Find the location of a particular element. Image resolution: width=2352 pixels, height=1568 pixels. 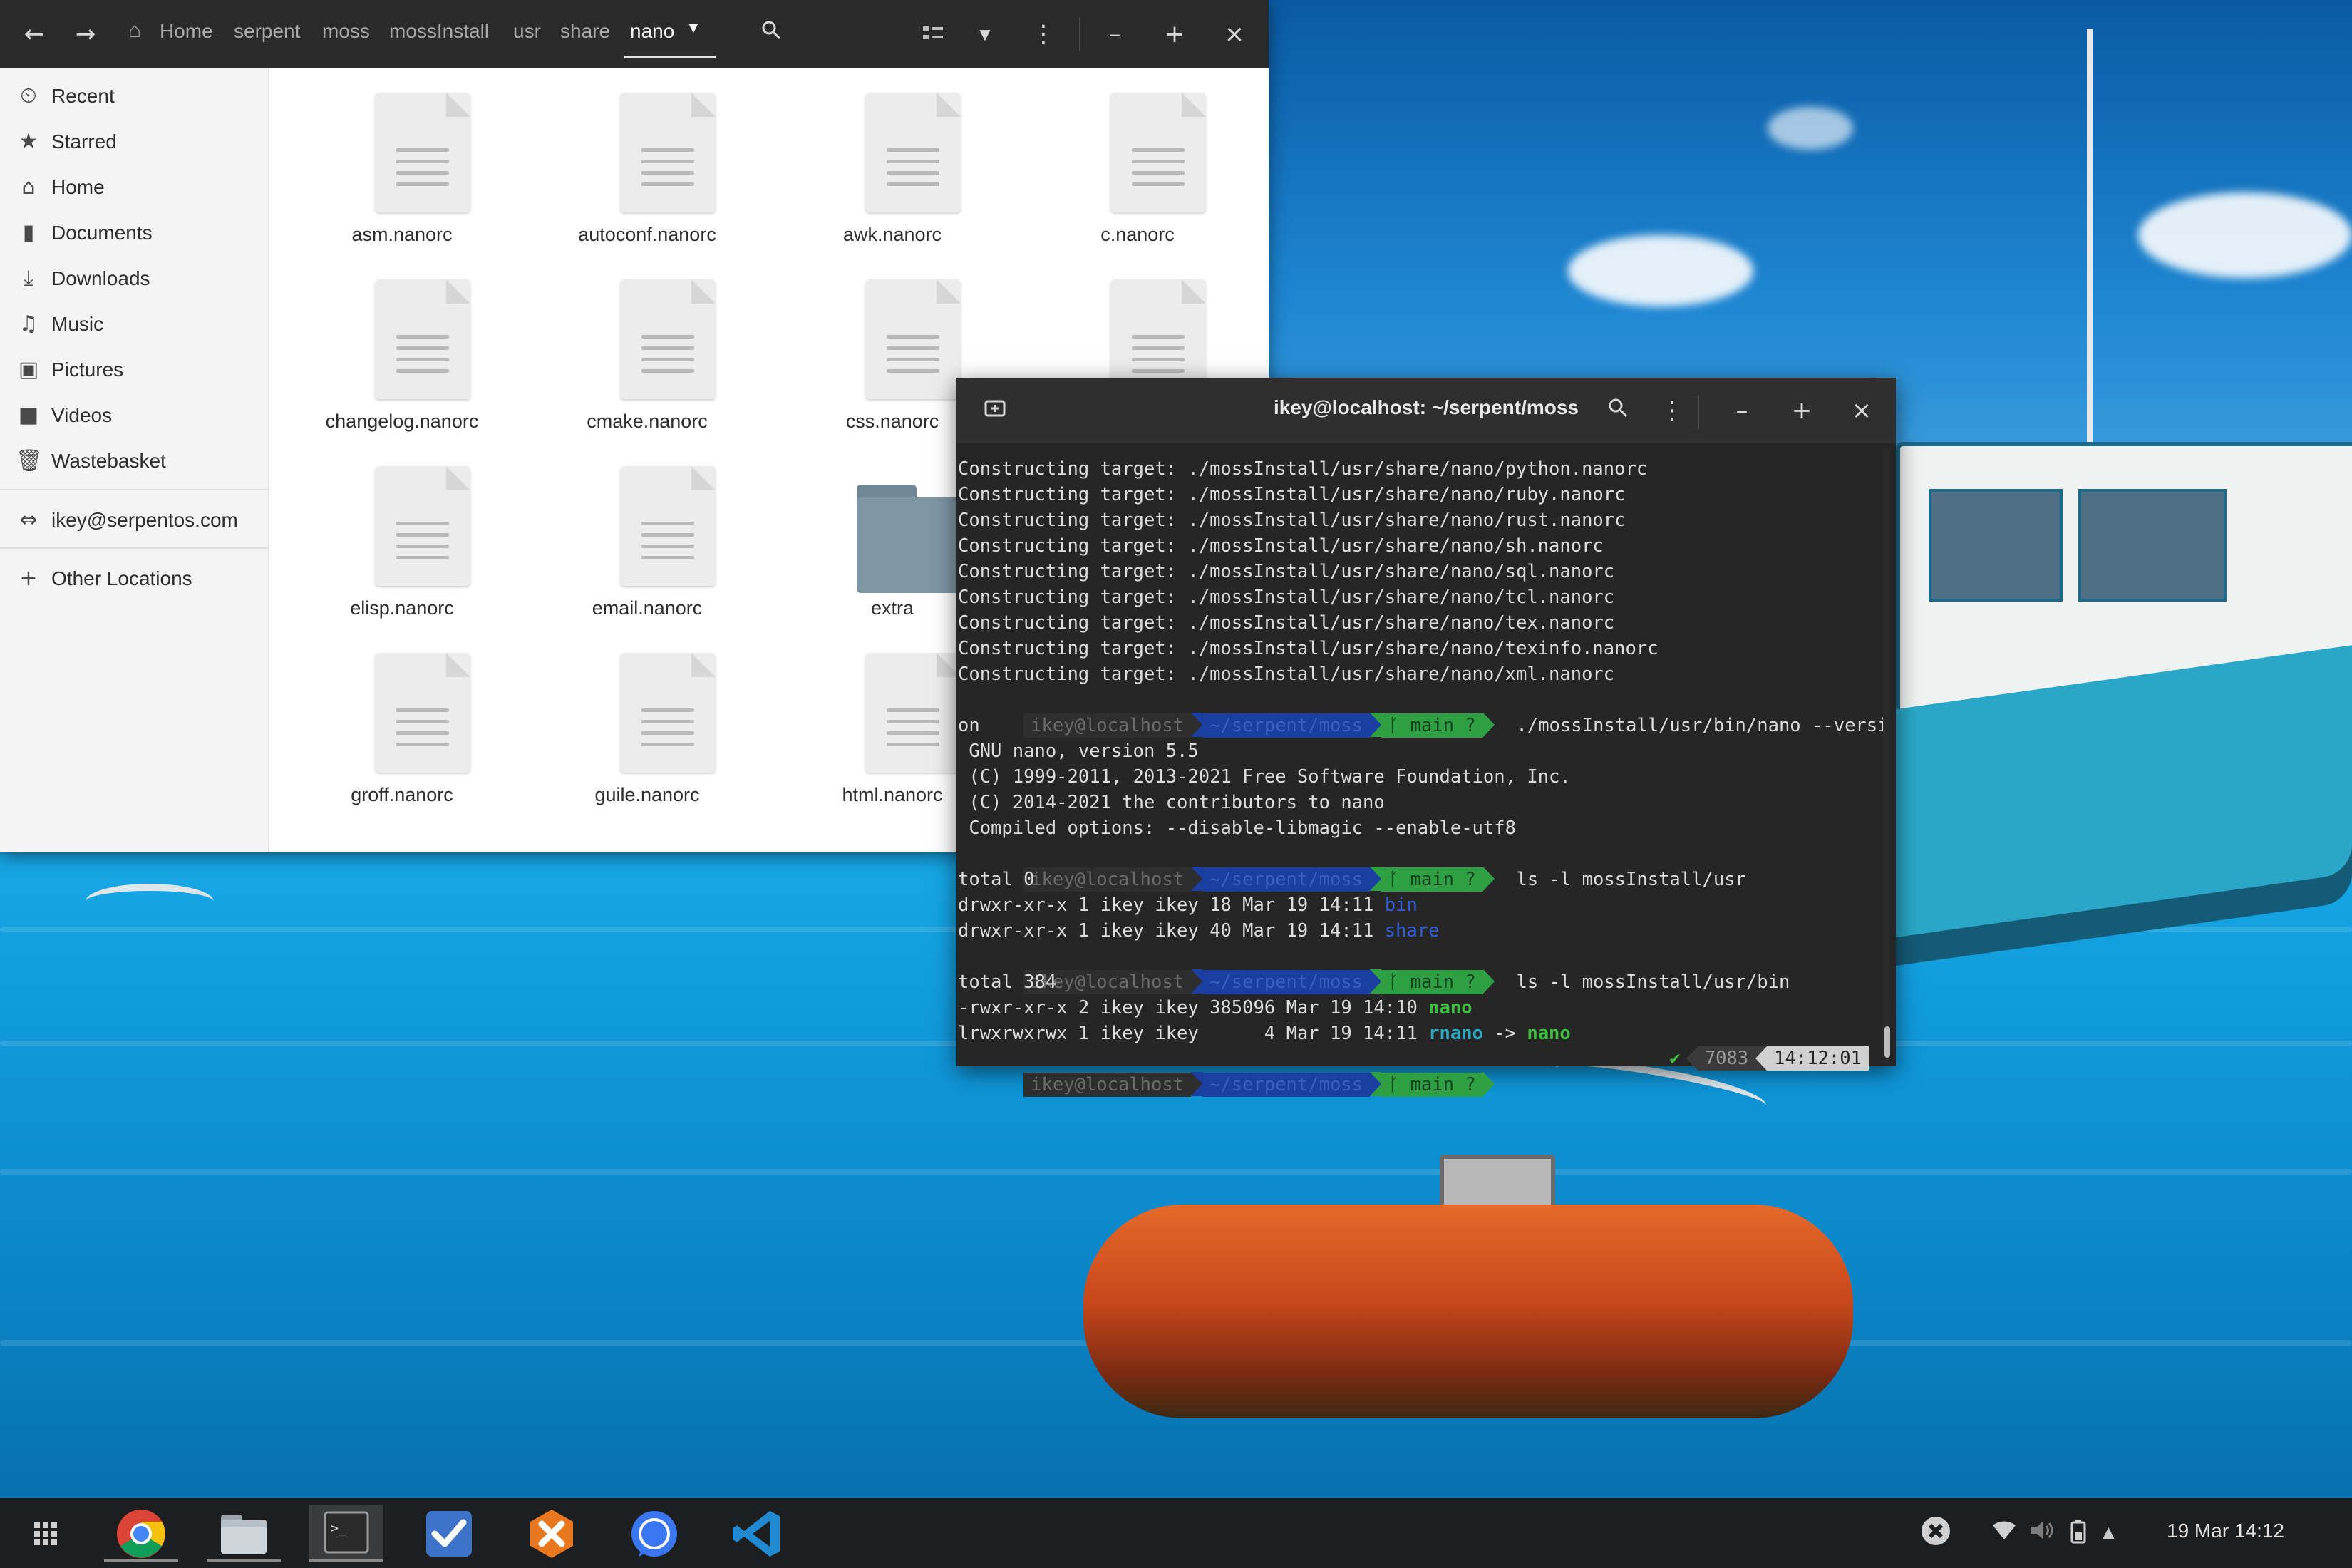

breadcrumb-share: share is located at coordinates (585, 32).